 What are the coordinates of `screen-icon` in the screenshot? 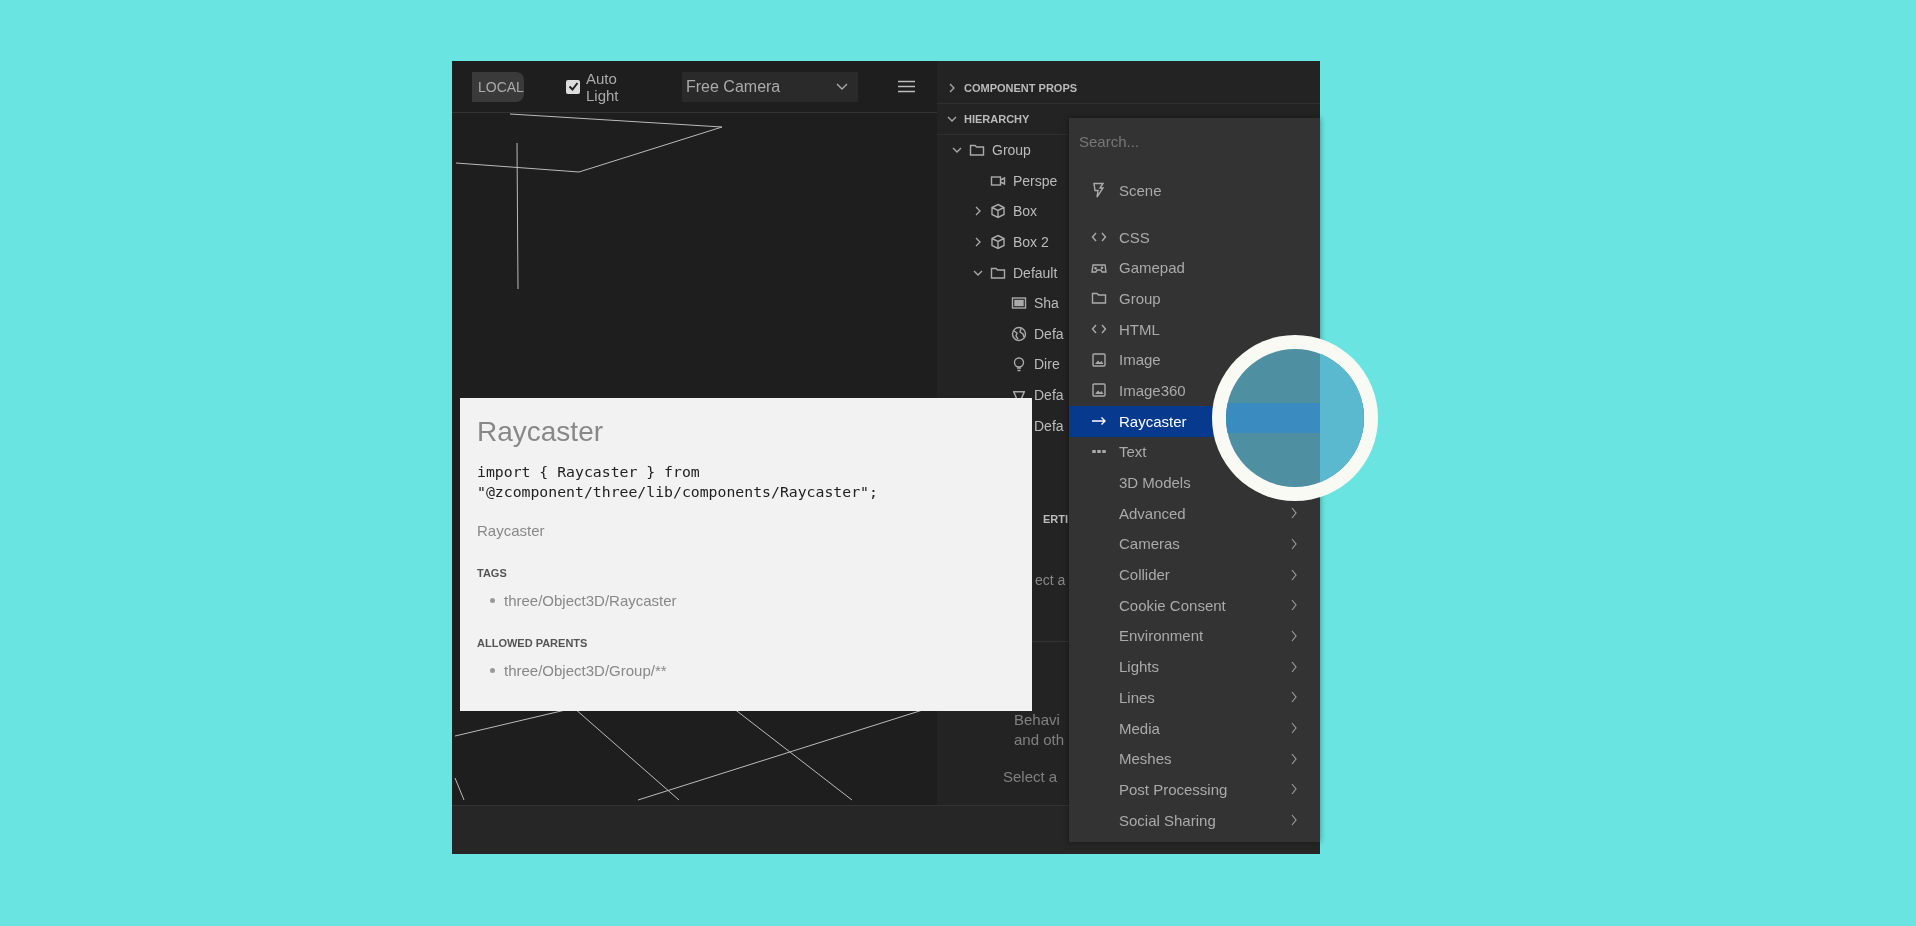 It's located at (1019, 303).